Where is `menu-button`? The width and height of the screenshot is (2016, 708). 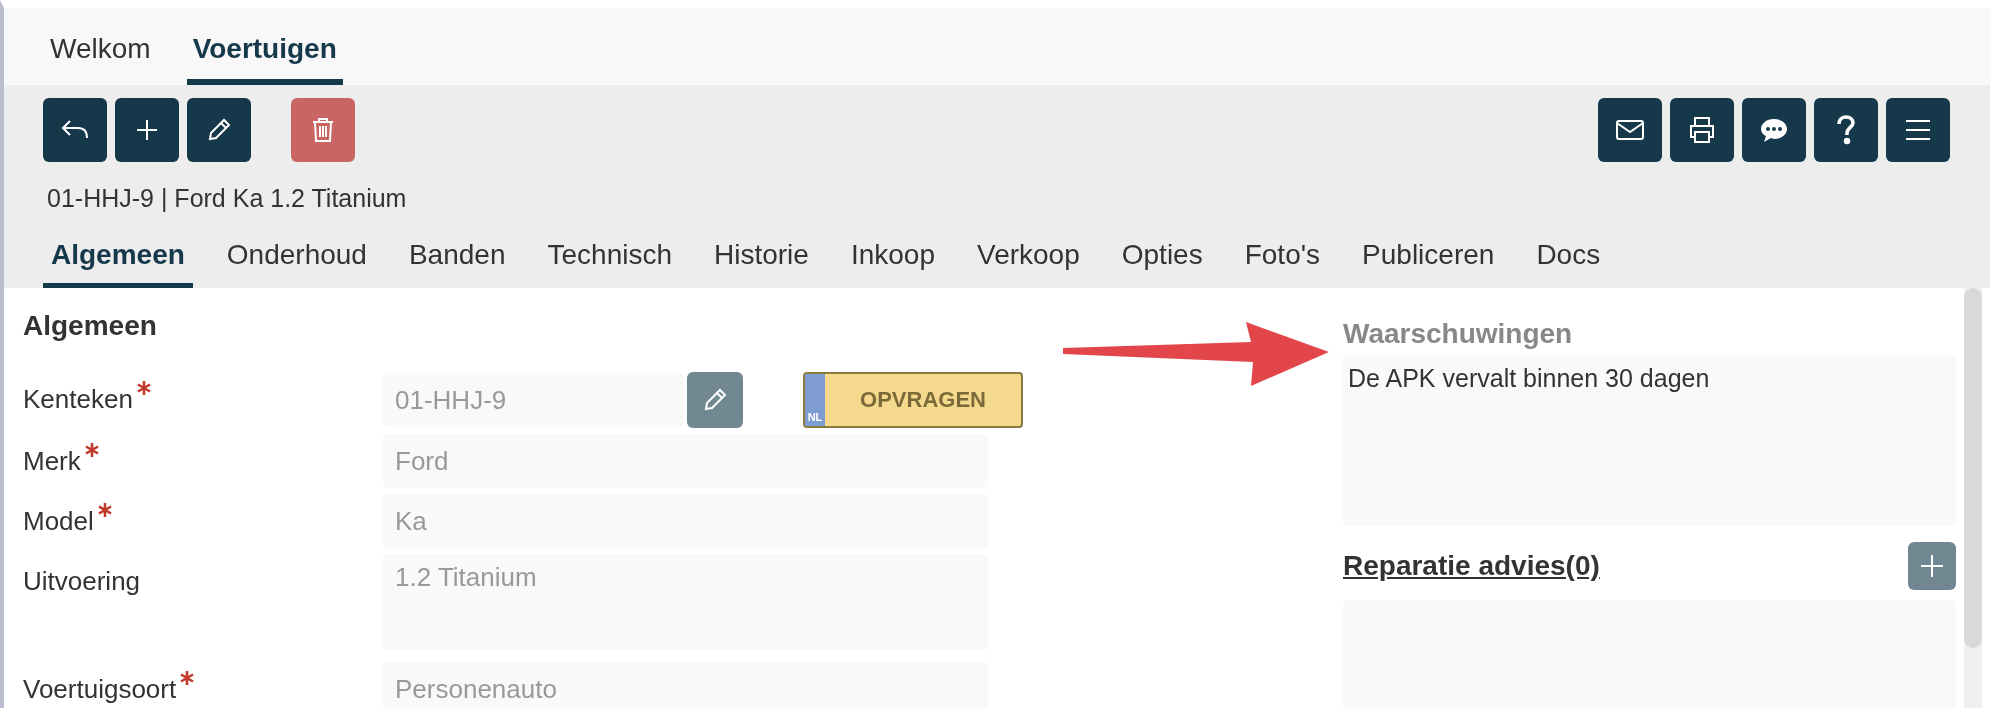 menu-button is located at coordinates (1918, 130).